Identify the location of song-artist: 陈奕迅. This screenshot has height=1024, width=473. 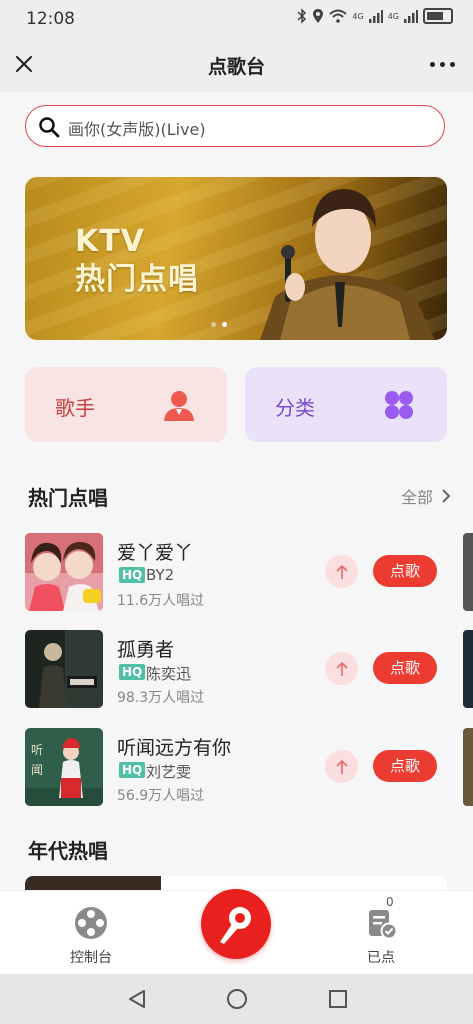
(169, 674).